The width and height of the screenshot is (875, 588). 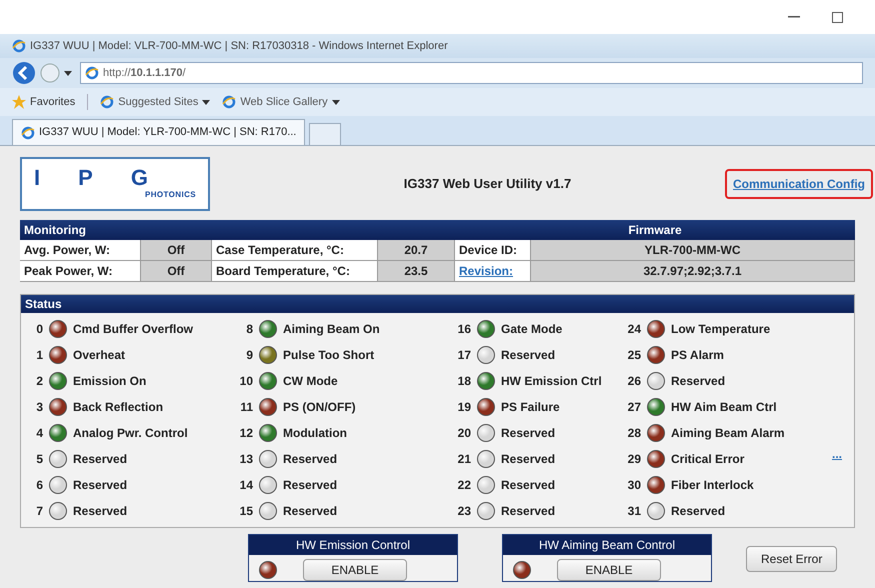 I want to click on bit-number: 20, so click(x=463, y=433).